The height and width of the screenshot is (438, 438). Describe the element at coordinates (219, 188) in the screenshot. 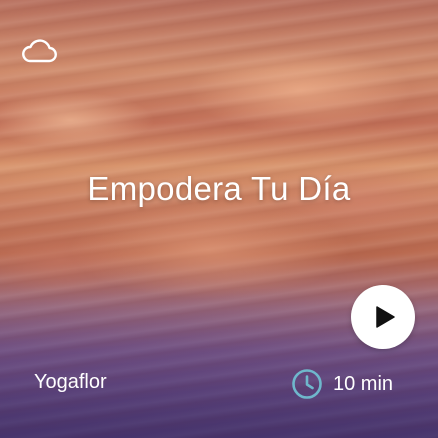

I see `session-title: Empodera Tu Día` at that location.